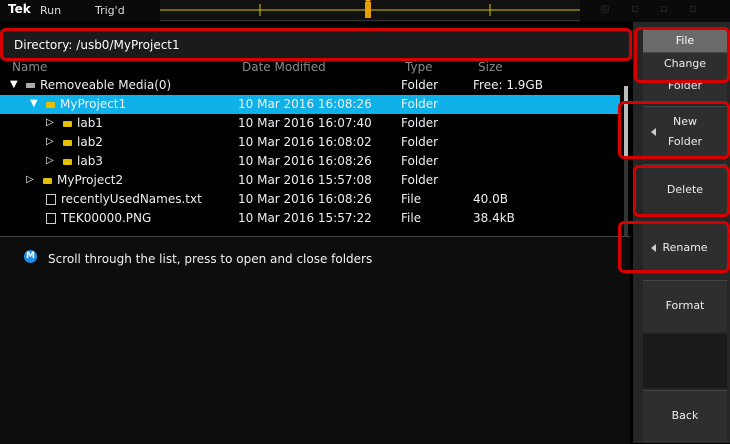  Describe the element at coordinates (93, 104) in the screenshot. I see `row-name: MyProject1` at that location.